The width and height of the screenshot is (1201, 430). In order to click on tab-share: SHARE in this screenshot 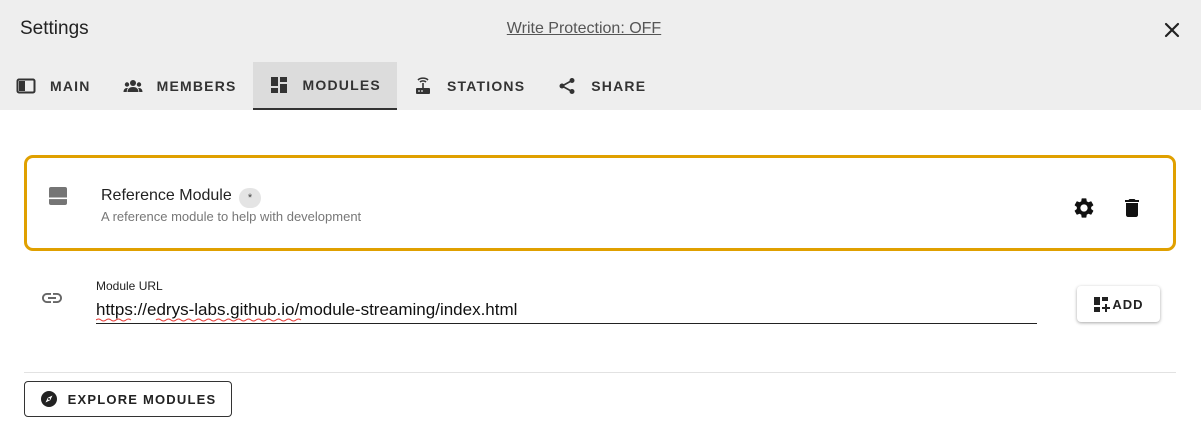, I will do `click(601, 86)`.